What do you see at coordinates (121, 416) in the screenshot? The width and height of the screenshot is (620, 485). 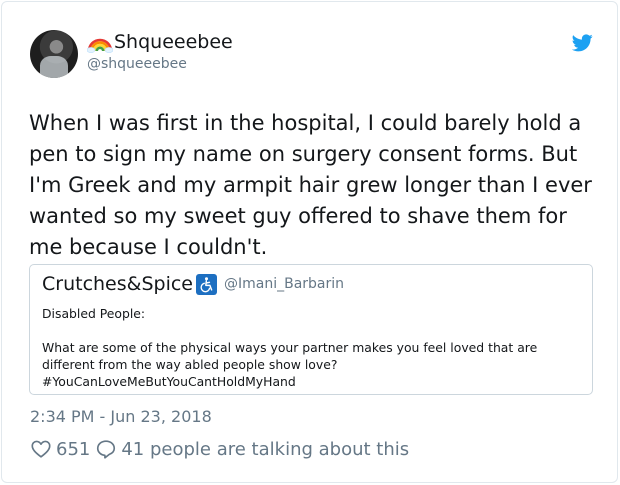 I see `tweet-timestamp: 2:34 PM - Jun 23, 2018` at bounding box center [121, 416].